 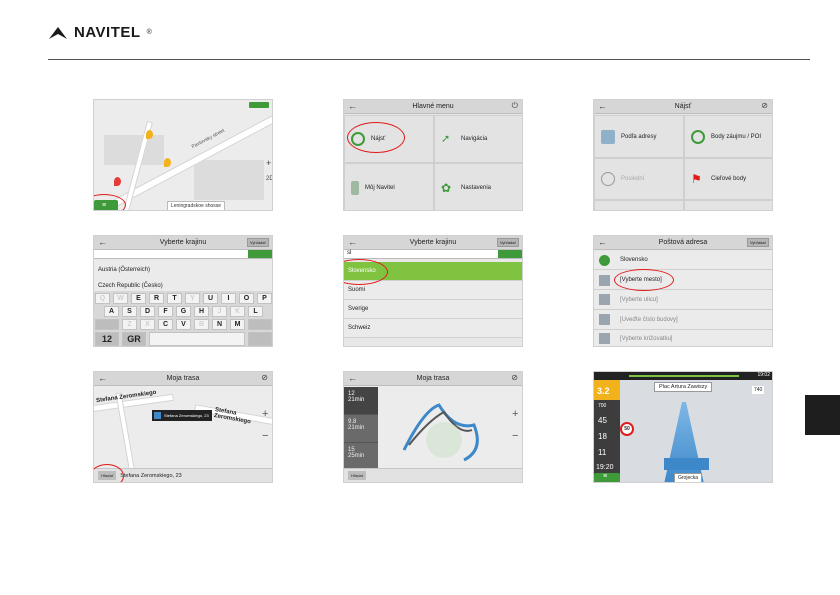 What do you see at coordinates (602, 406) in the screenshot?
I see `next-turn-distance: 700` at bounding box center [602, 406].